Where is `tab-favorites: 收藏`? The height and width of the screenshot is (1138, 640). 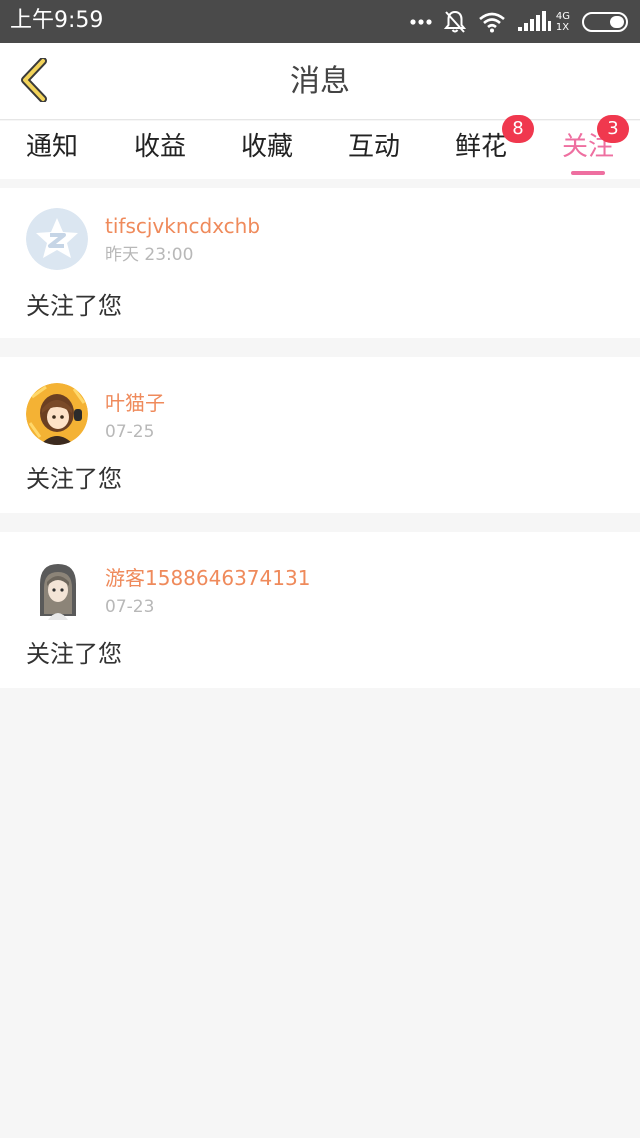 tab-favorites: 收藏 is located at coordinates (267, 153).